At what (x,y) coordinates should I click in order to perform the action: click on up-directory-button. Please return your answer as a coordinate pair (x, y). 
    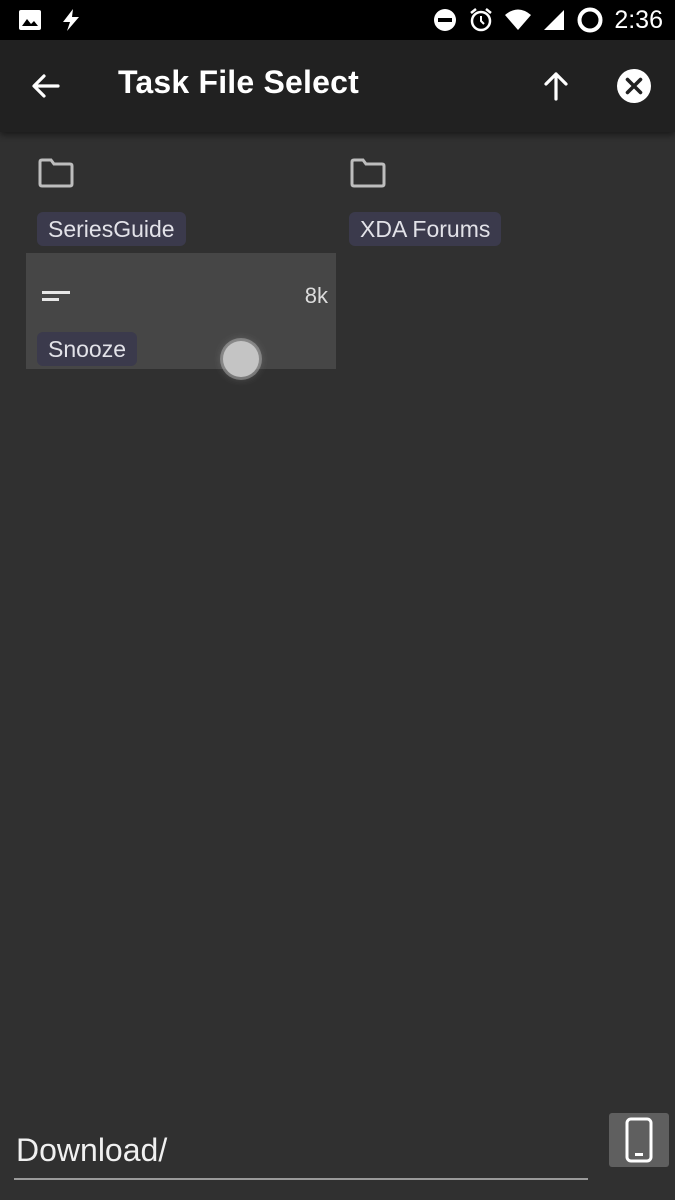
    Looking at the image, I should click on (556, 86).